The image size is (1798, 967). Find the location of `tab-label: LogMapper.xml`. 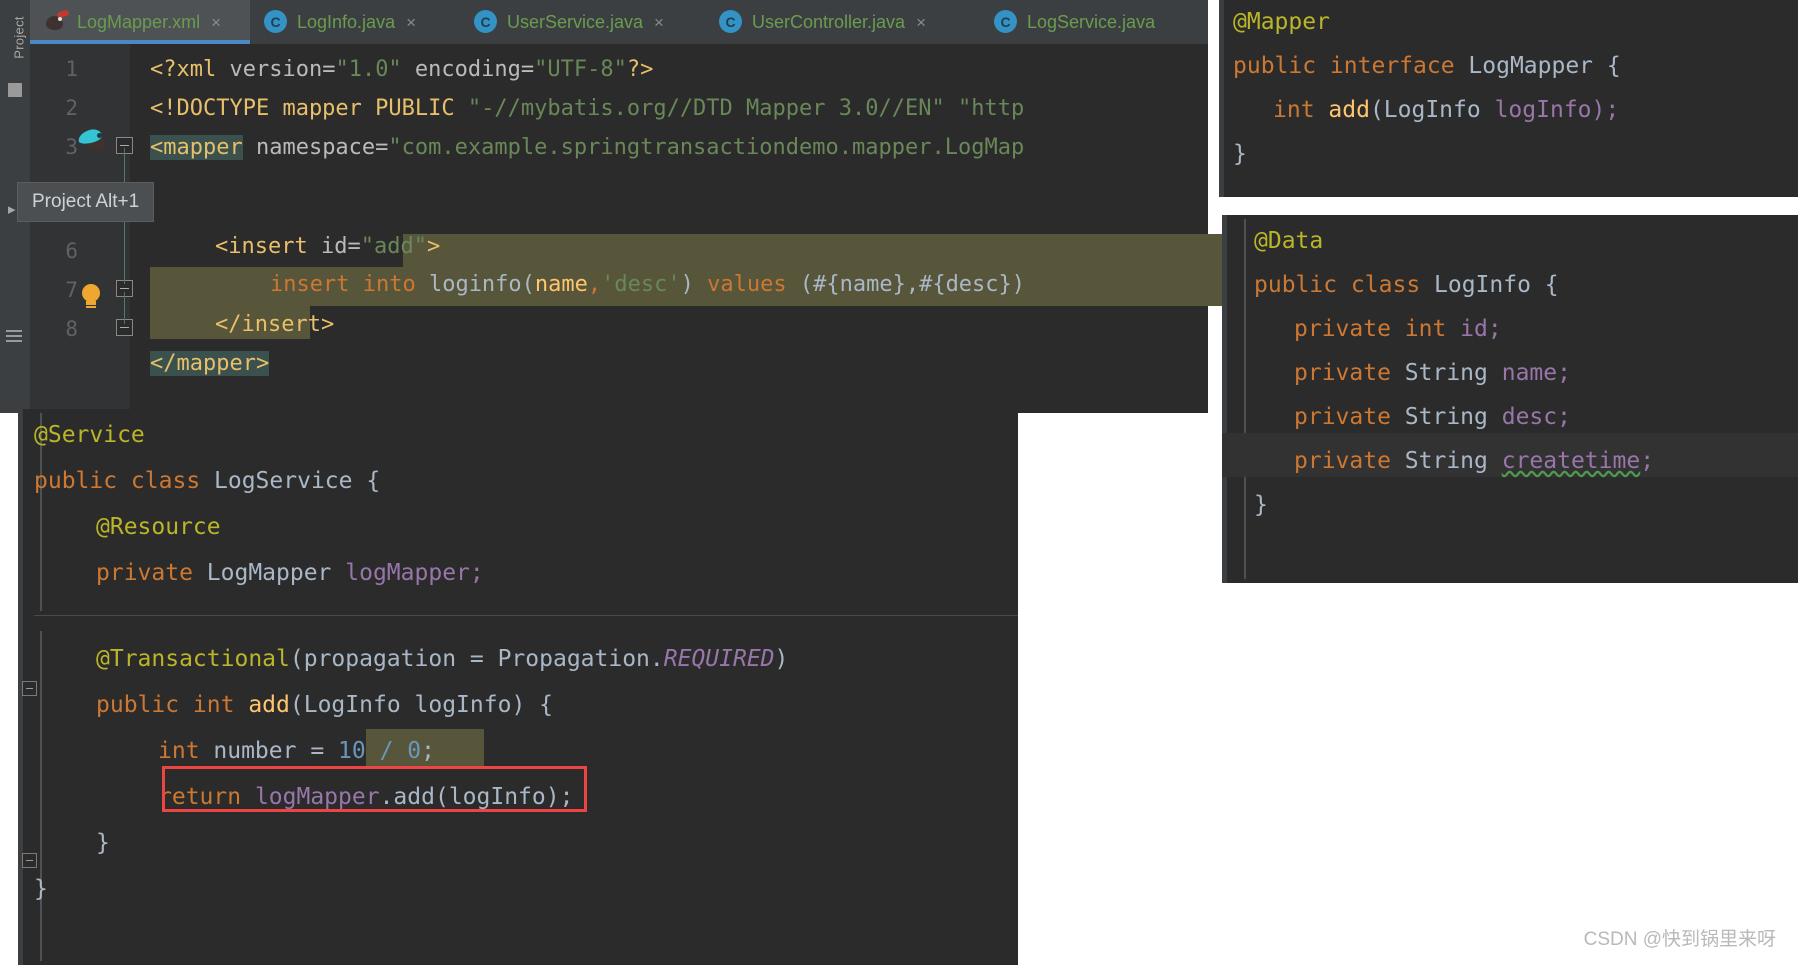

tab-label: LogMapper.xml is located at coordinates (139, 21).